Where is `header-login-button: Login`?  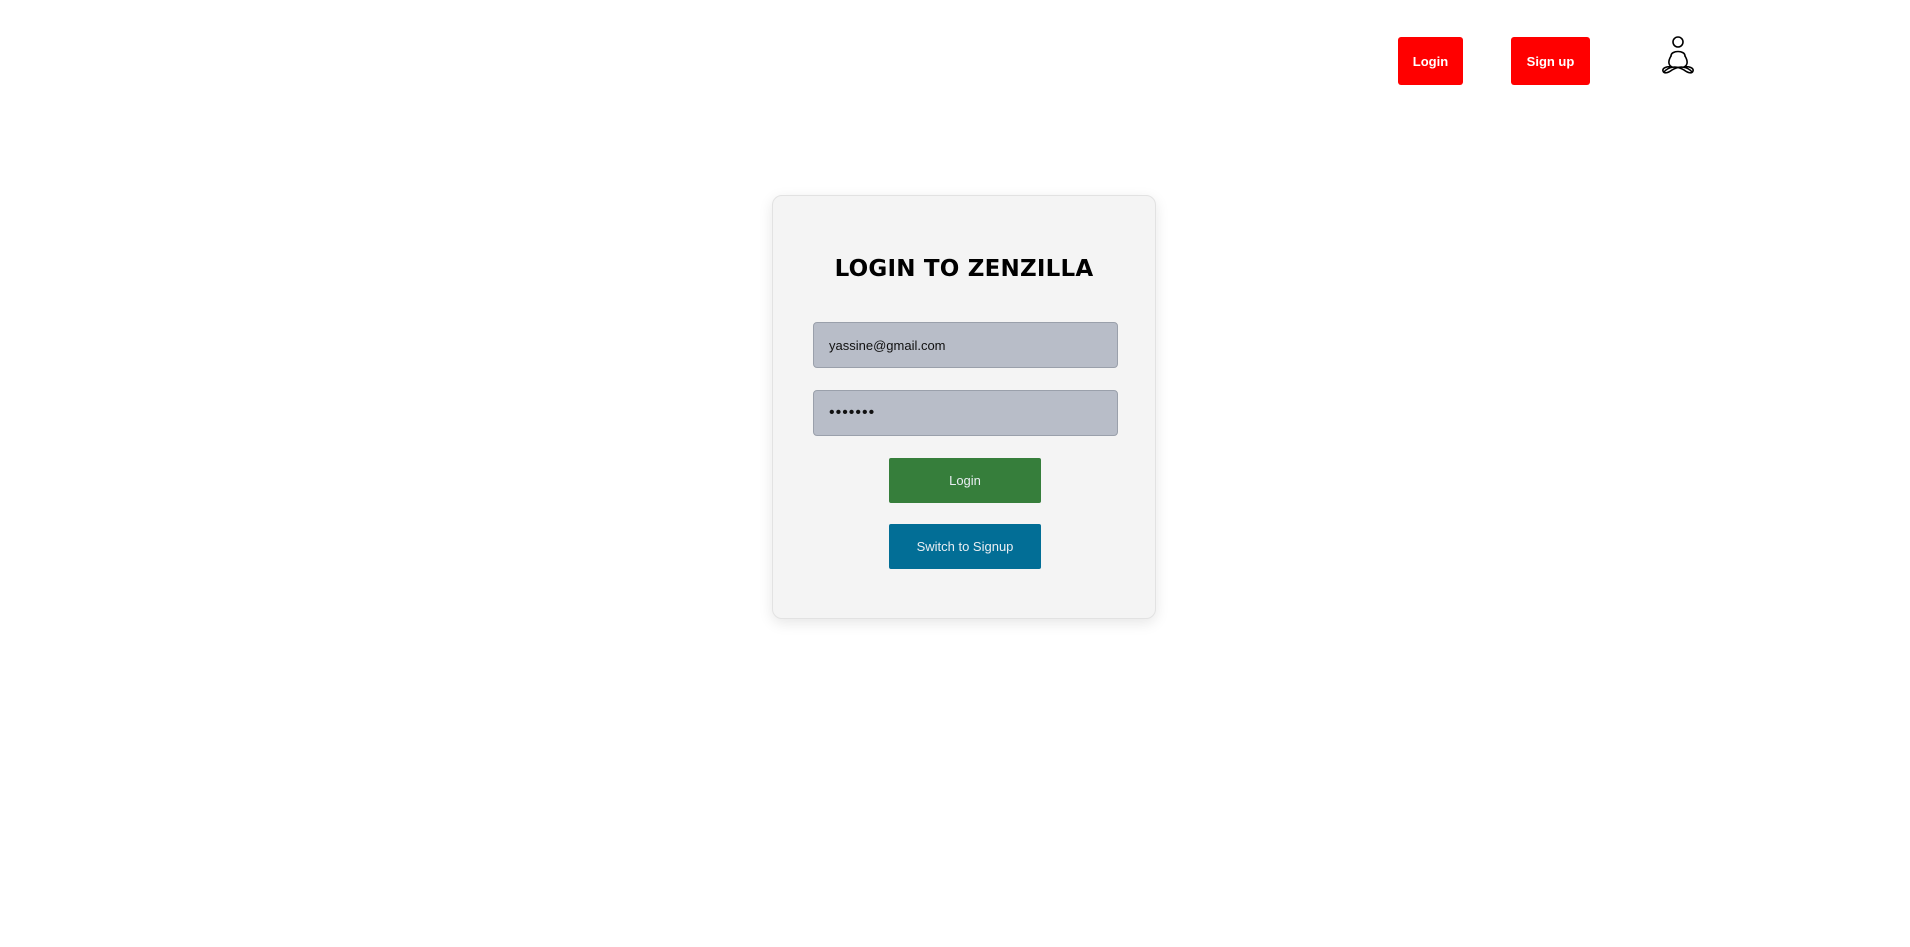 header-login-button: Login is located at coordinates (1430, 61).